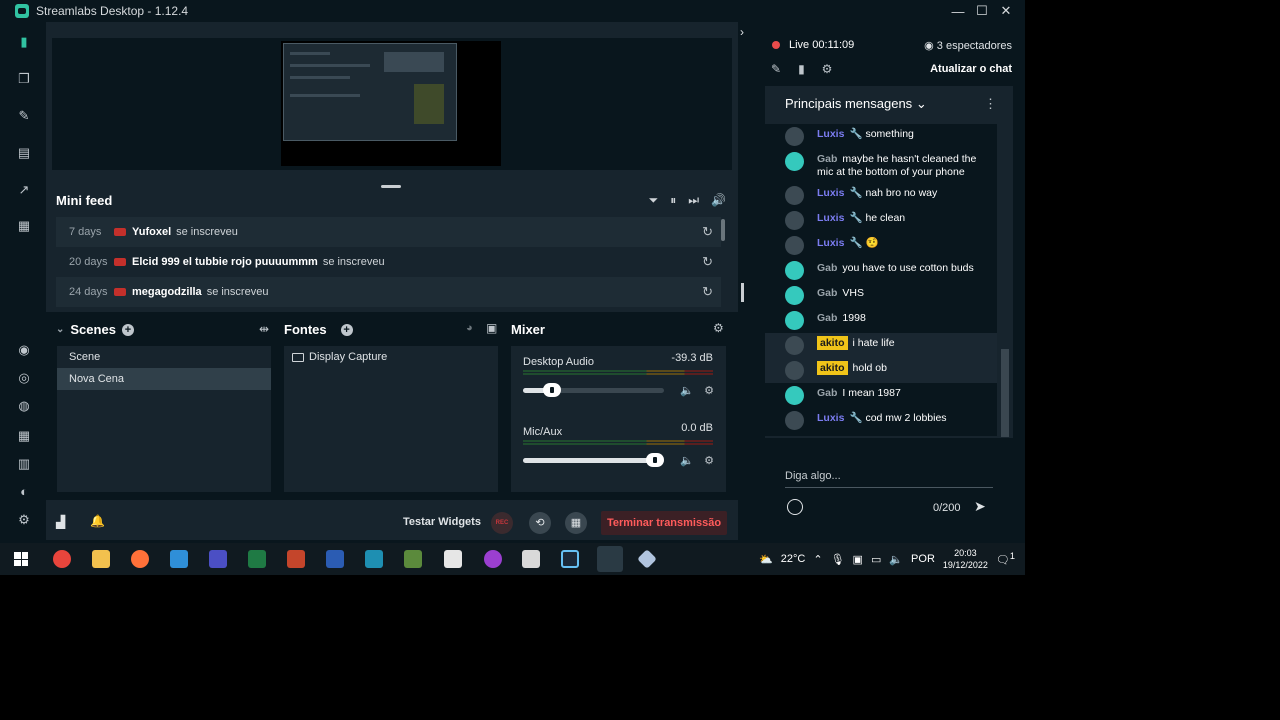  I want to click on streamlabs-taskbar-icon, so click(610, 559).